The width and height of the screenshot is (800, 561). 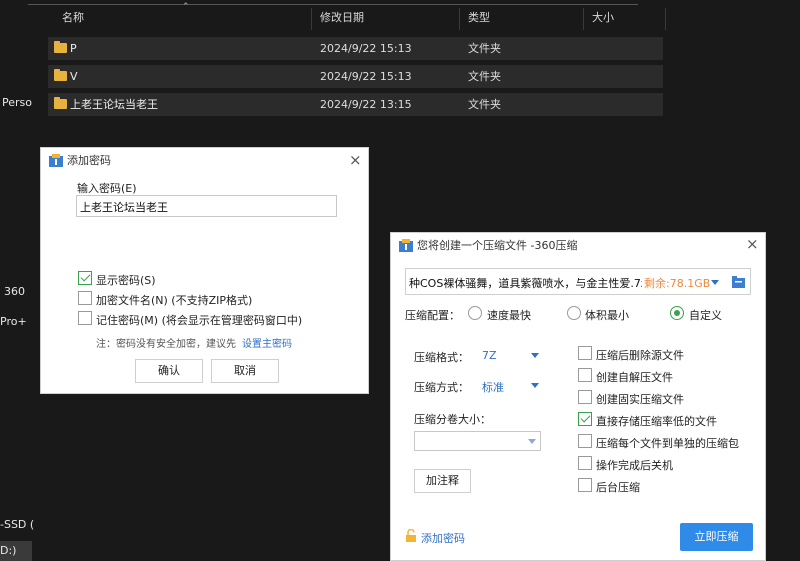 What do you see at coordinates (85, 318) in the screenshot?
I see `remember-password-checkbox` at bounding box center [85, 318].